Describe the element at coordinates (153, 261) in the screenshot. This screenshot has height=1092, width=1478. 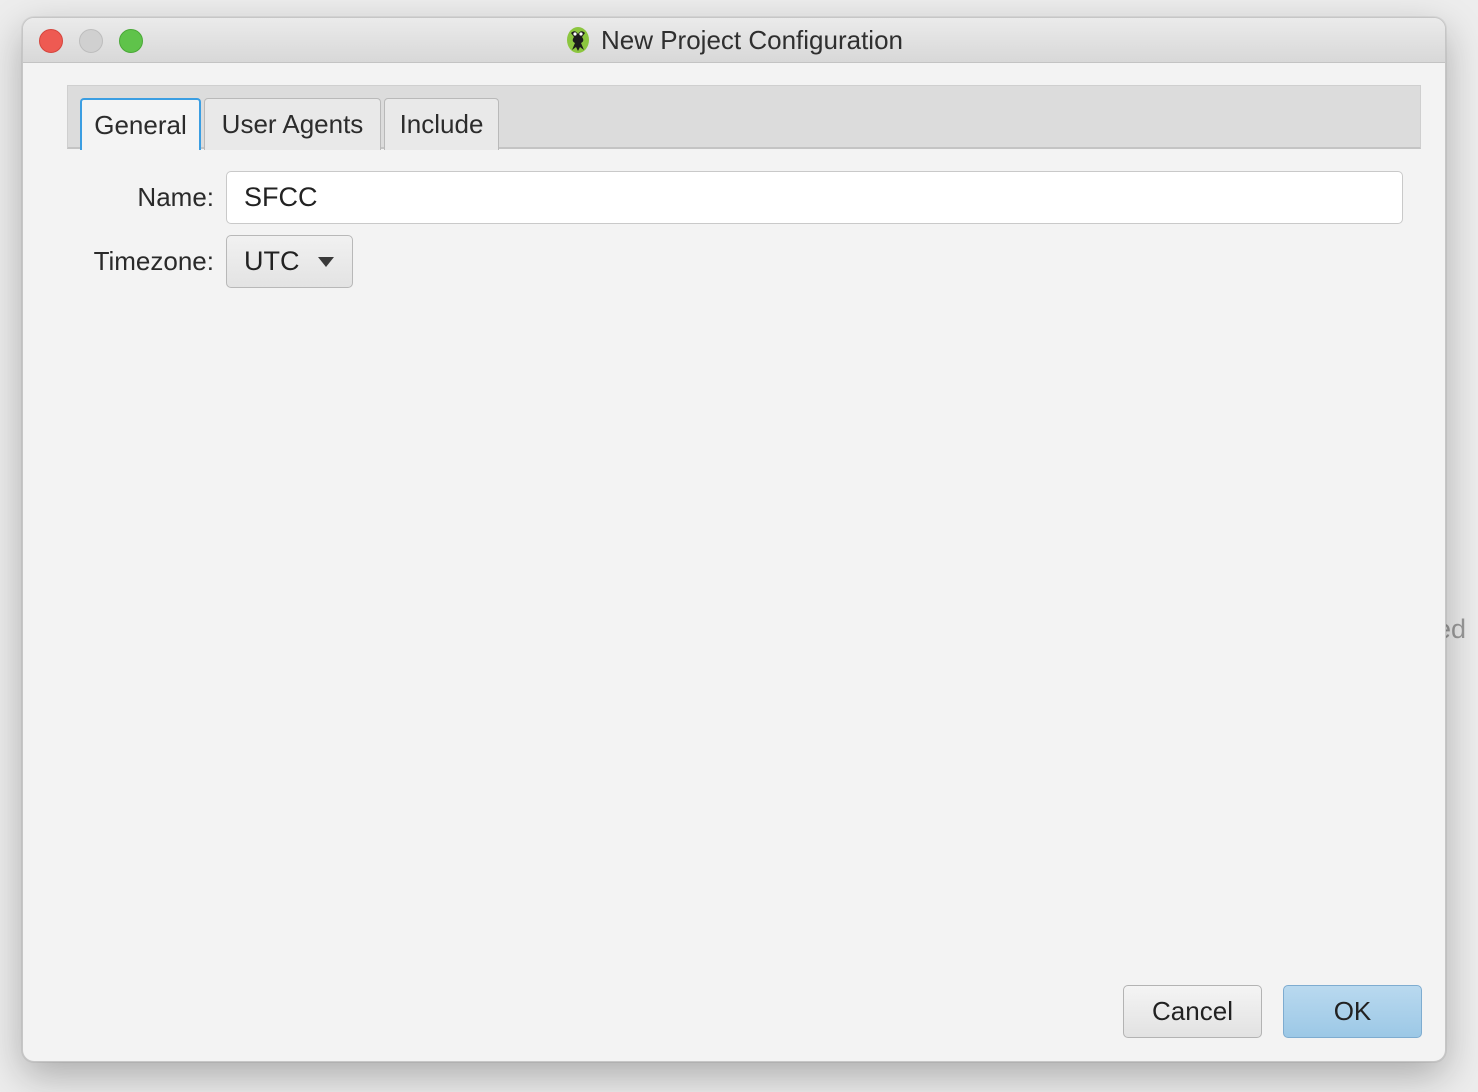
I see `timezone-label: Timezone:` at that location.